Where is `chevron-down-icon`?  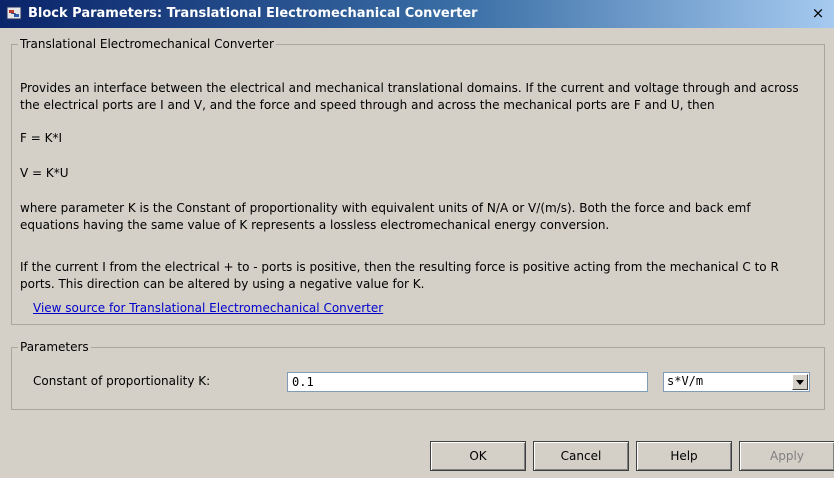 chevron-down-icon is located at coordinates (800, 382).